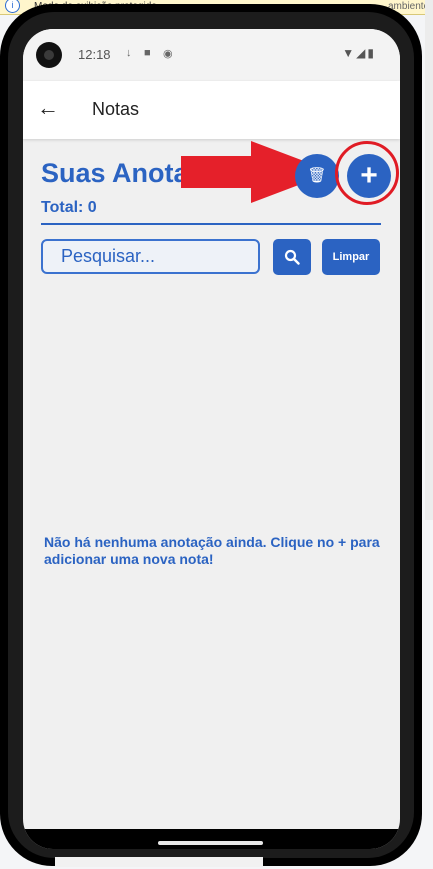 This screenshot has height=869, width=433. What do you see at coordinates (129, 53) in the screenshot?
I see `download-icon: ↓` at bounding box center [129, 53].